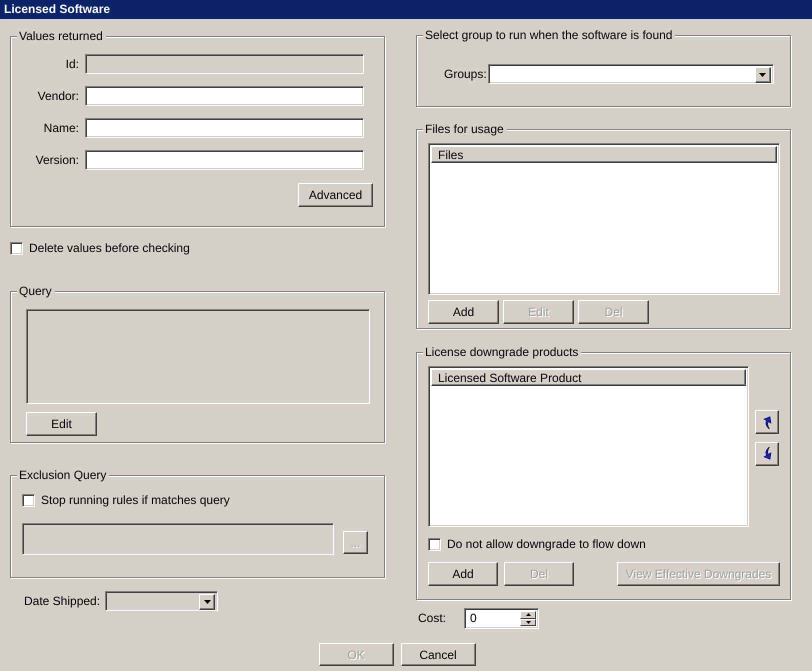  What do you see at coordinates (57, 160) in the screenshot?
I see `field-label: Version:` at bounding box center [57, 160].